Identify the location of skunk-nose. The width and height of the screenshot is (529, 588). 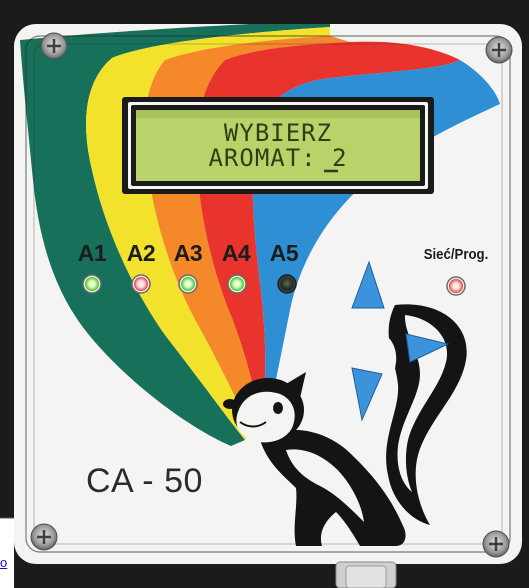
(230, 404).